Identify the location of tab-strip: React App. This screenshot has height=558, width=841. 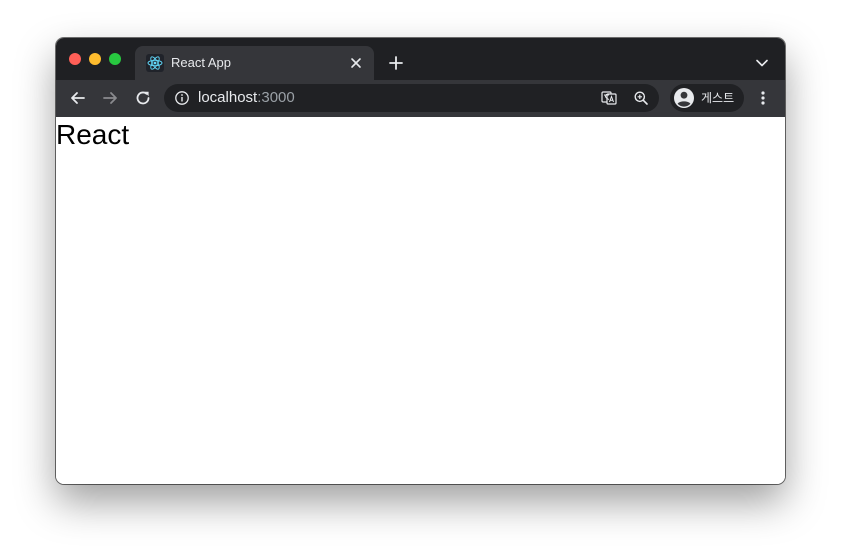
(420, 59).